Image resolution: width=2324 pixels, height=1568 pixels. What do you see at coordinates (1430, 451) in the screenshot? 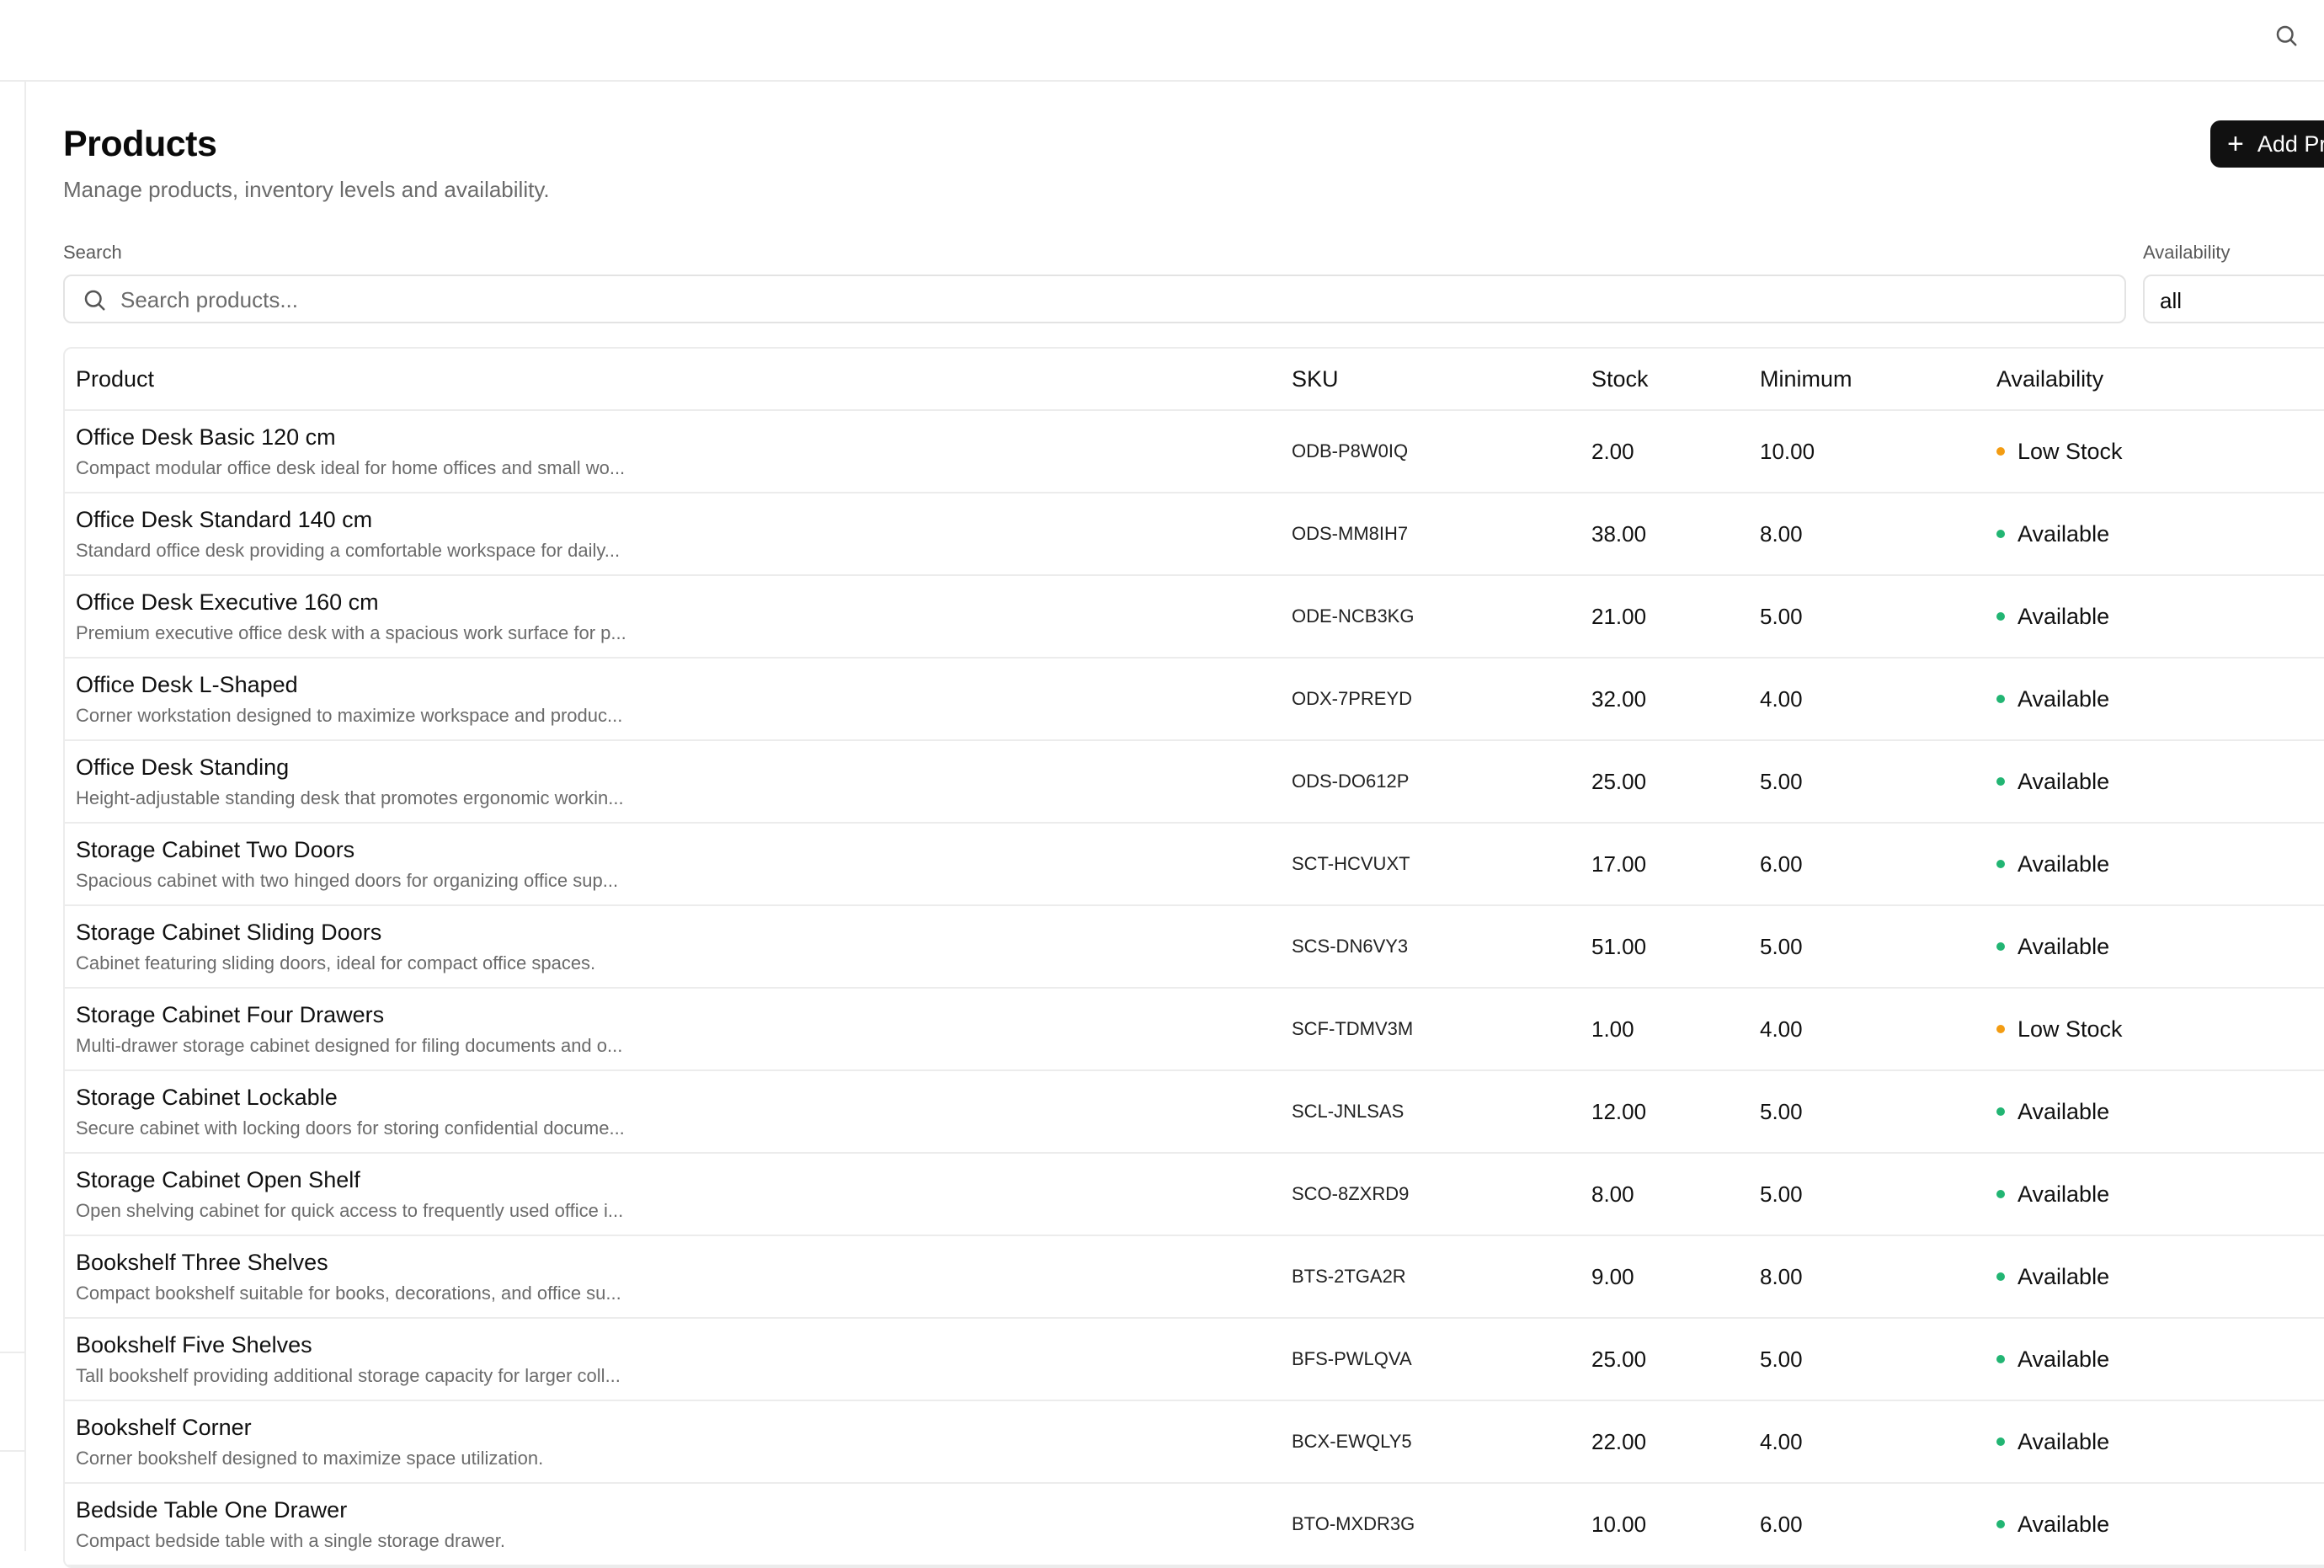
I see `sku-cell: ODB-P8W0IQ` at bounding box center [1430, 451].